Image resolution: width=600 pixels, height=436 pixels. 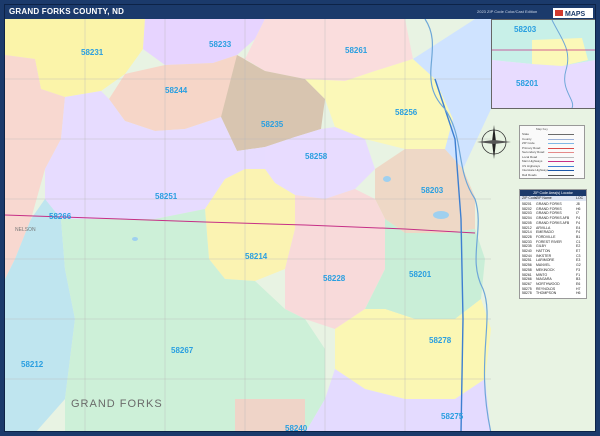 I want to click on zip-cell: 58204, so click(x=527, y=218).